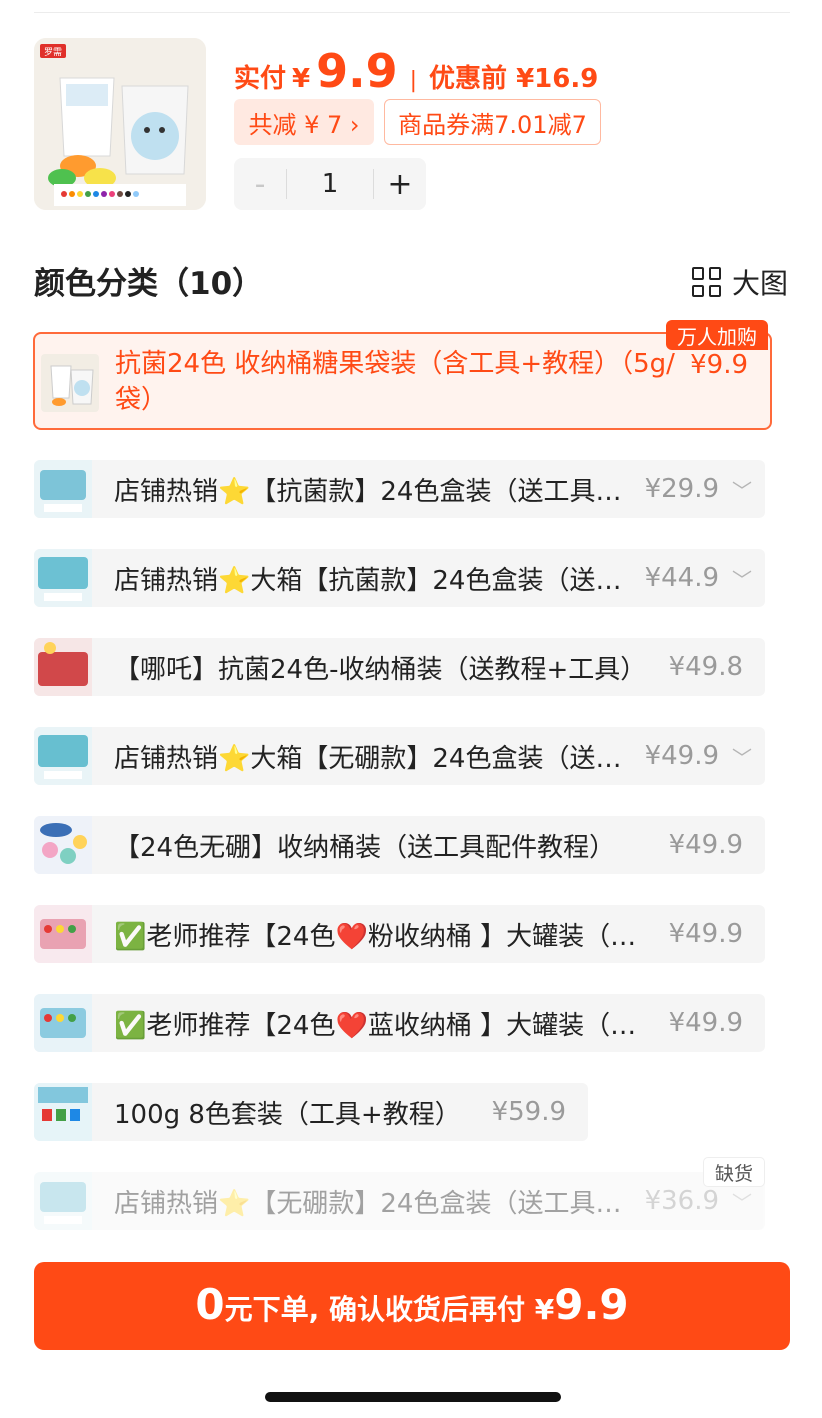  I want to click on actual-price: 9.9, so click(357, 71).